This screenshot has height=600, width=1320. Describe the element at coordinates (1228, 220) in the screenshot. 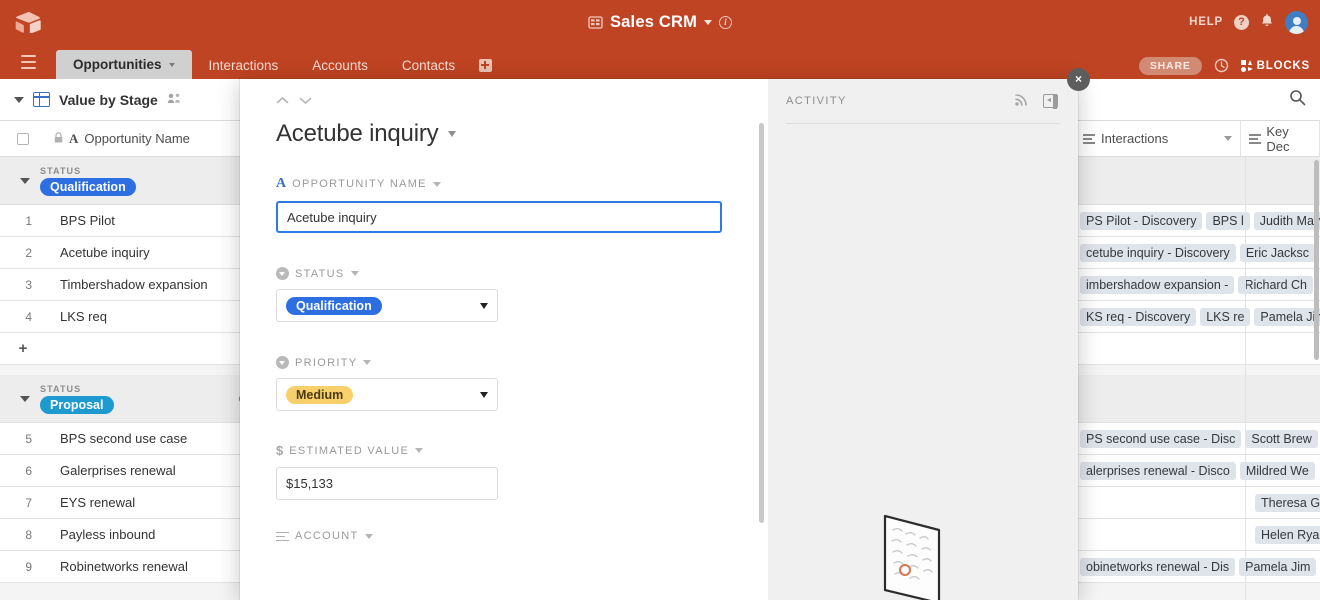

I see `link-chip: BPS l` at that location.